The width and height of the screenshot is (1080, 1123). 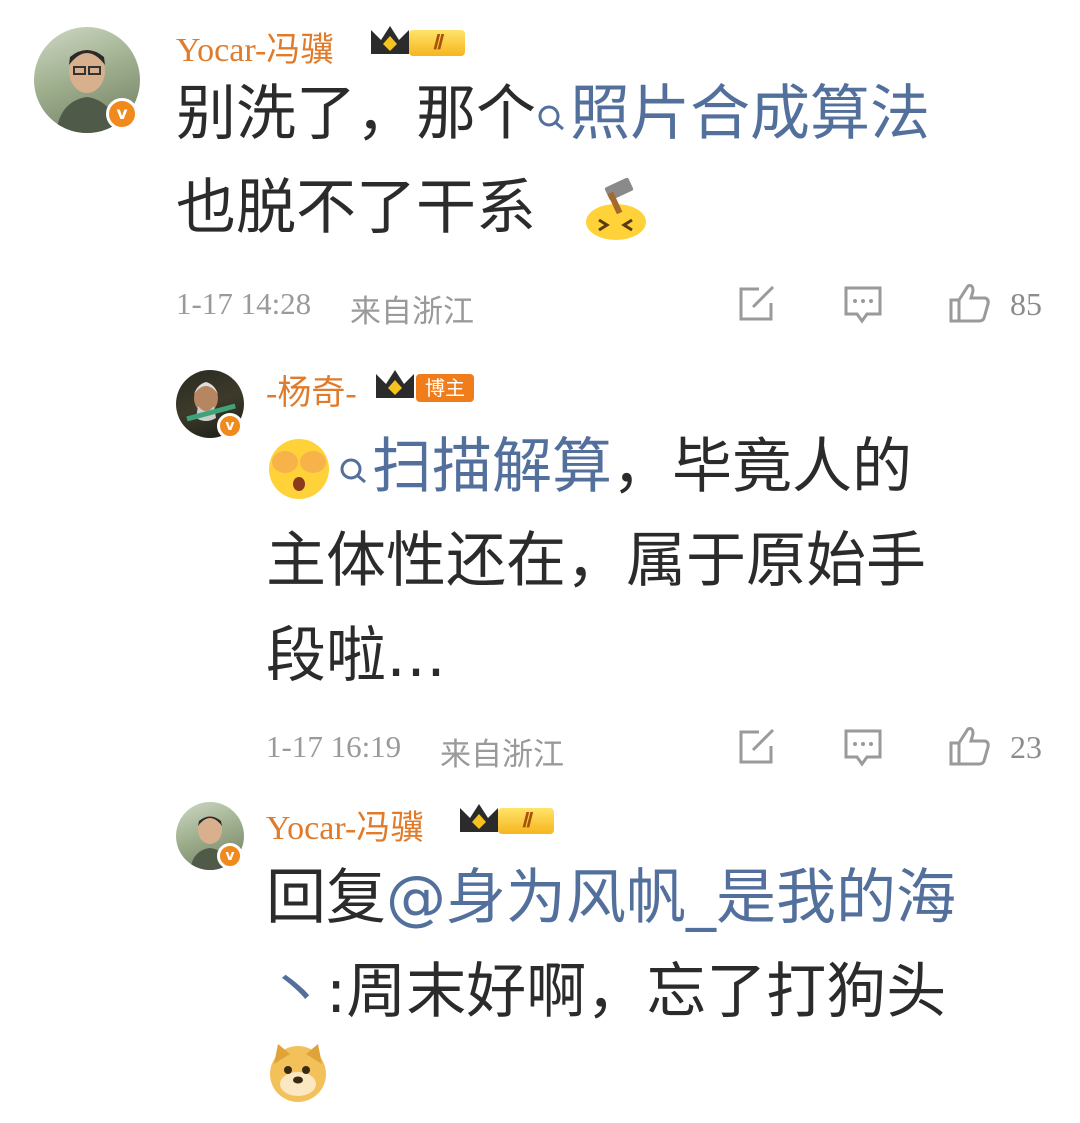 I want to click on comment-text: 别洗了，那个, so click(x=356, y=114).